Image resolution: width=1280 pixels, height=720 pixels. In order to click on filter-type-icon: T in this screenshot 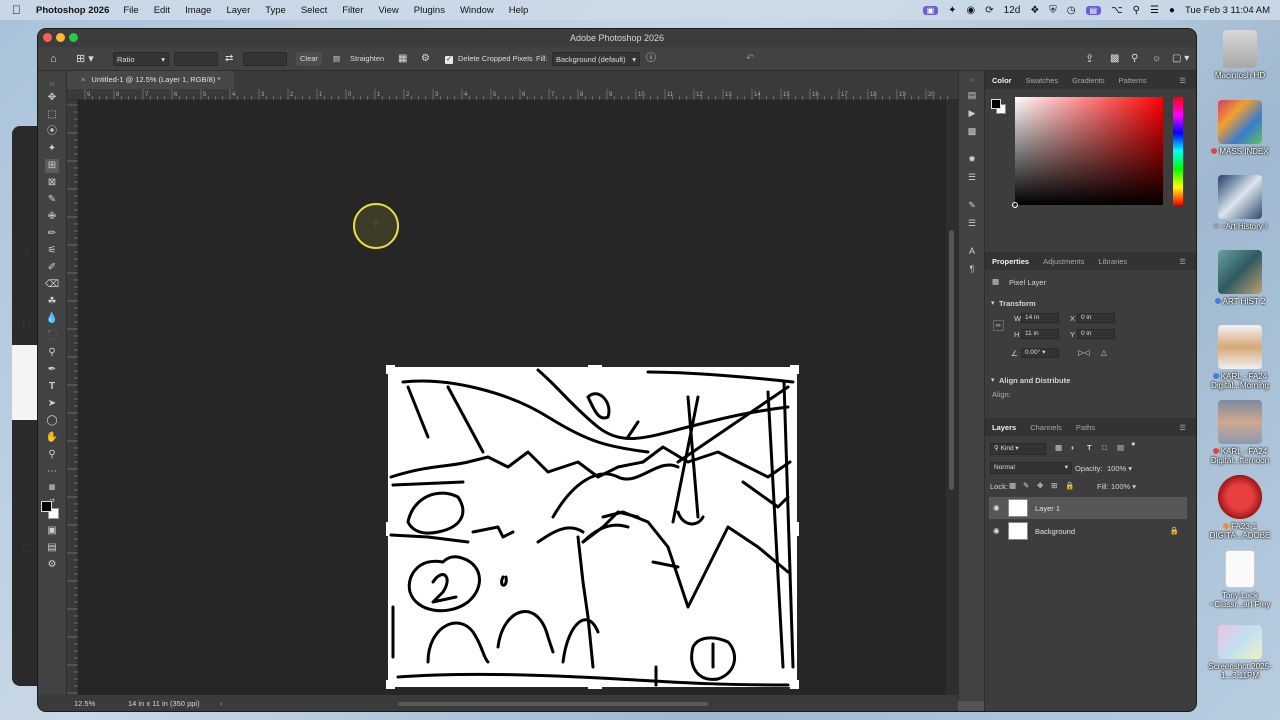, I will do `click(1089, 447)`.